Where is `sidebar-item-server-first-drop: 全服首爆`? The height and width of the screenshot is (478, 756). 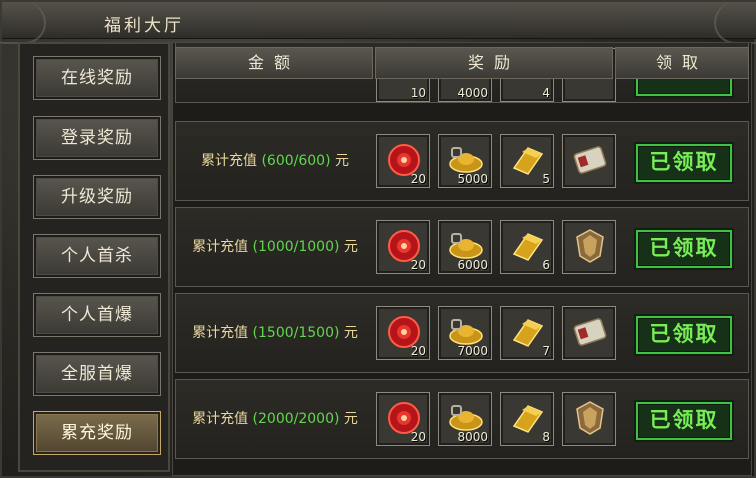
sidebar-item-server-first-drop: 全服首爆 is located at coordinates (97, 374).